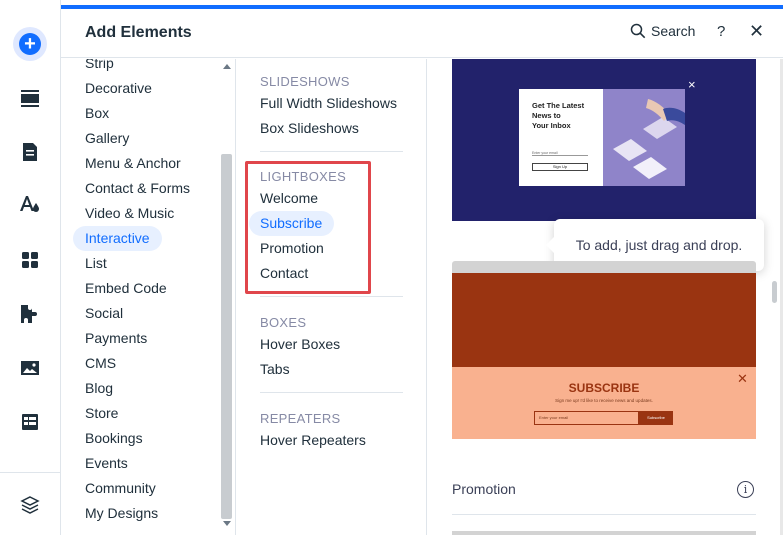 The width and height of the screenshot is (783, 535). What do you see at coordinates (148, 67) in the screenshot?
I see `category-item-strip: Strip` at bounding box center [148, 67].